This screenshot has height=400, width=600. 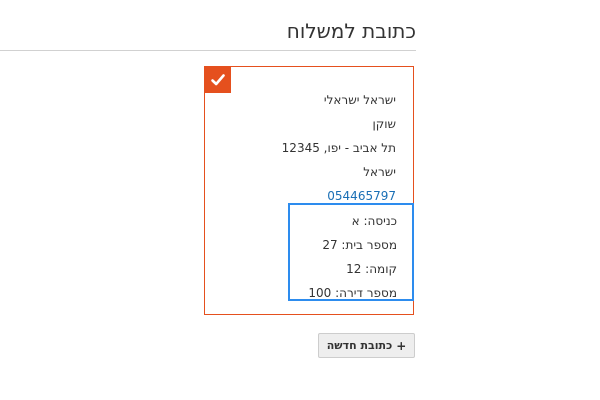 I want to click on city-zip-line: תל אביב - יפו, 12345, so click(x=338, y=148).